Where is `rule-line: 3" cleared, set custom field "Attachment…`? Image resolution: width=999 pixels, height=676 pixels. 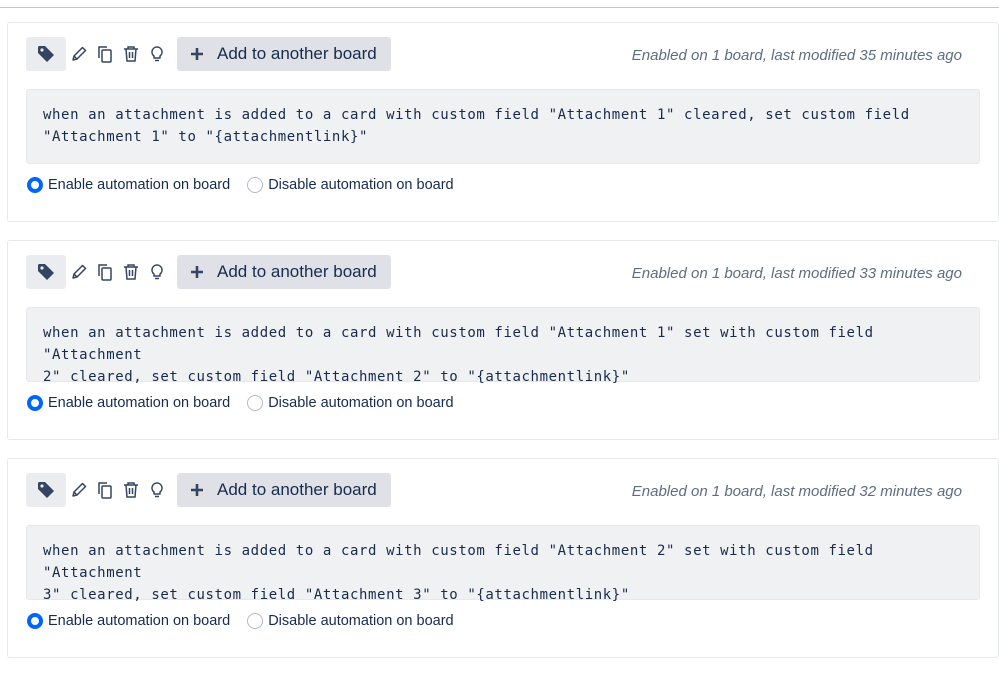
rule-line: 3" cleared, set custom field "Attachment… is located at coordinates (336, 595).